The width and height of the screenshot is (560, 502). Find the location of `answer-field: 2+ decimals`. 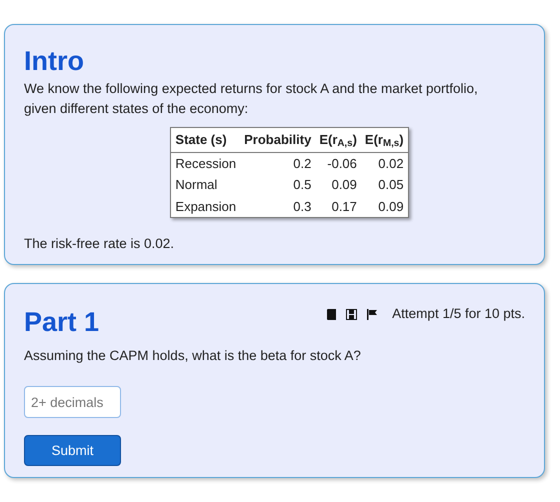

answer-field: 2+ decimals is located at coordinates (72, 402).